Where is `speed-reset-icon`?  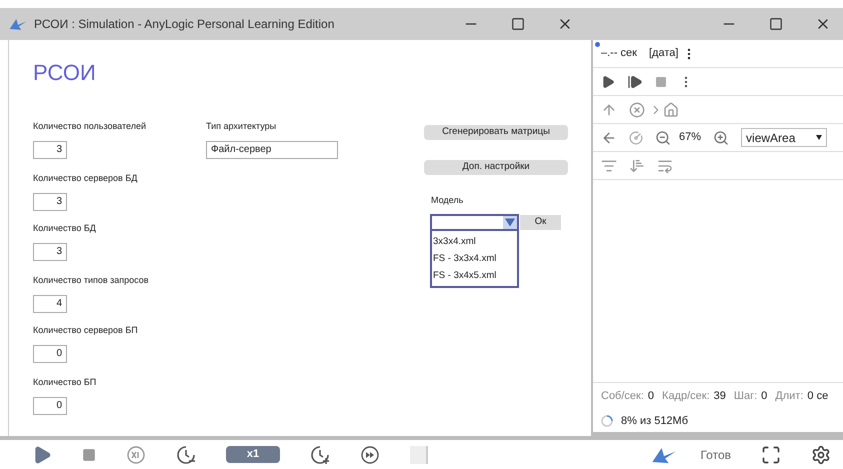 speed-reset-icon is located at coordinates (136, 454).